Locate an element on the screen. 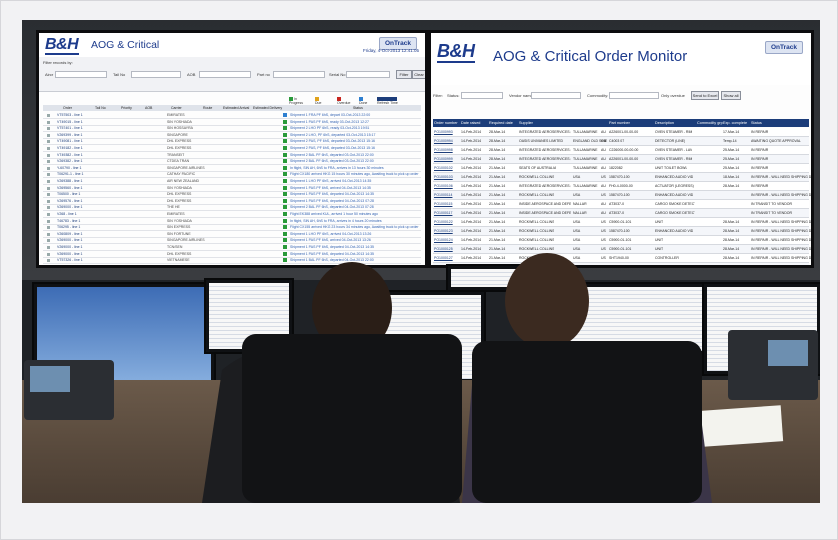  description-cell: UNIT is located at coordinates (659, 240).